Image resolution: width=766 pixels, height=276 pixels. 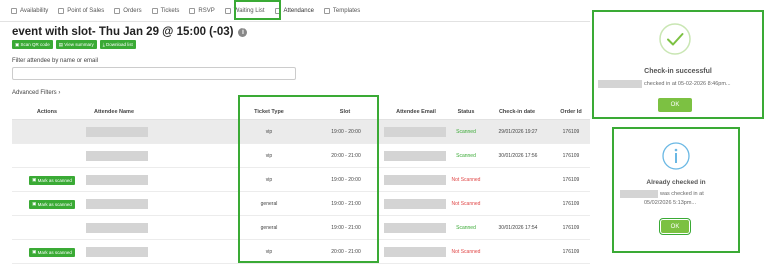 I want to click on check-circle-icon, so click(x=675, y=39).